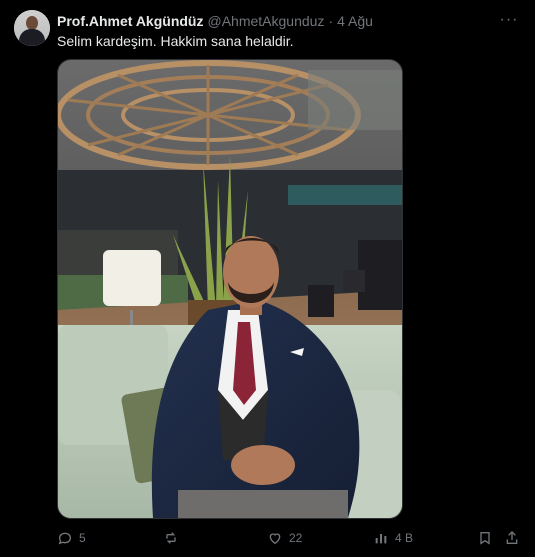  Describe the element at coordinates (404, 538) in the screenshot. I see `view-count: 4 B` at that location.